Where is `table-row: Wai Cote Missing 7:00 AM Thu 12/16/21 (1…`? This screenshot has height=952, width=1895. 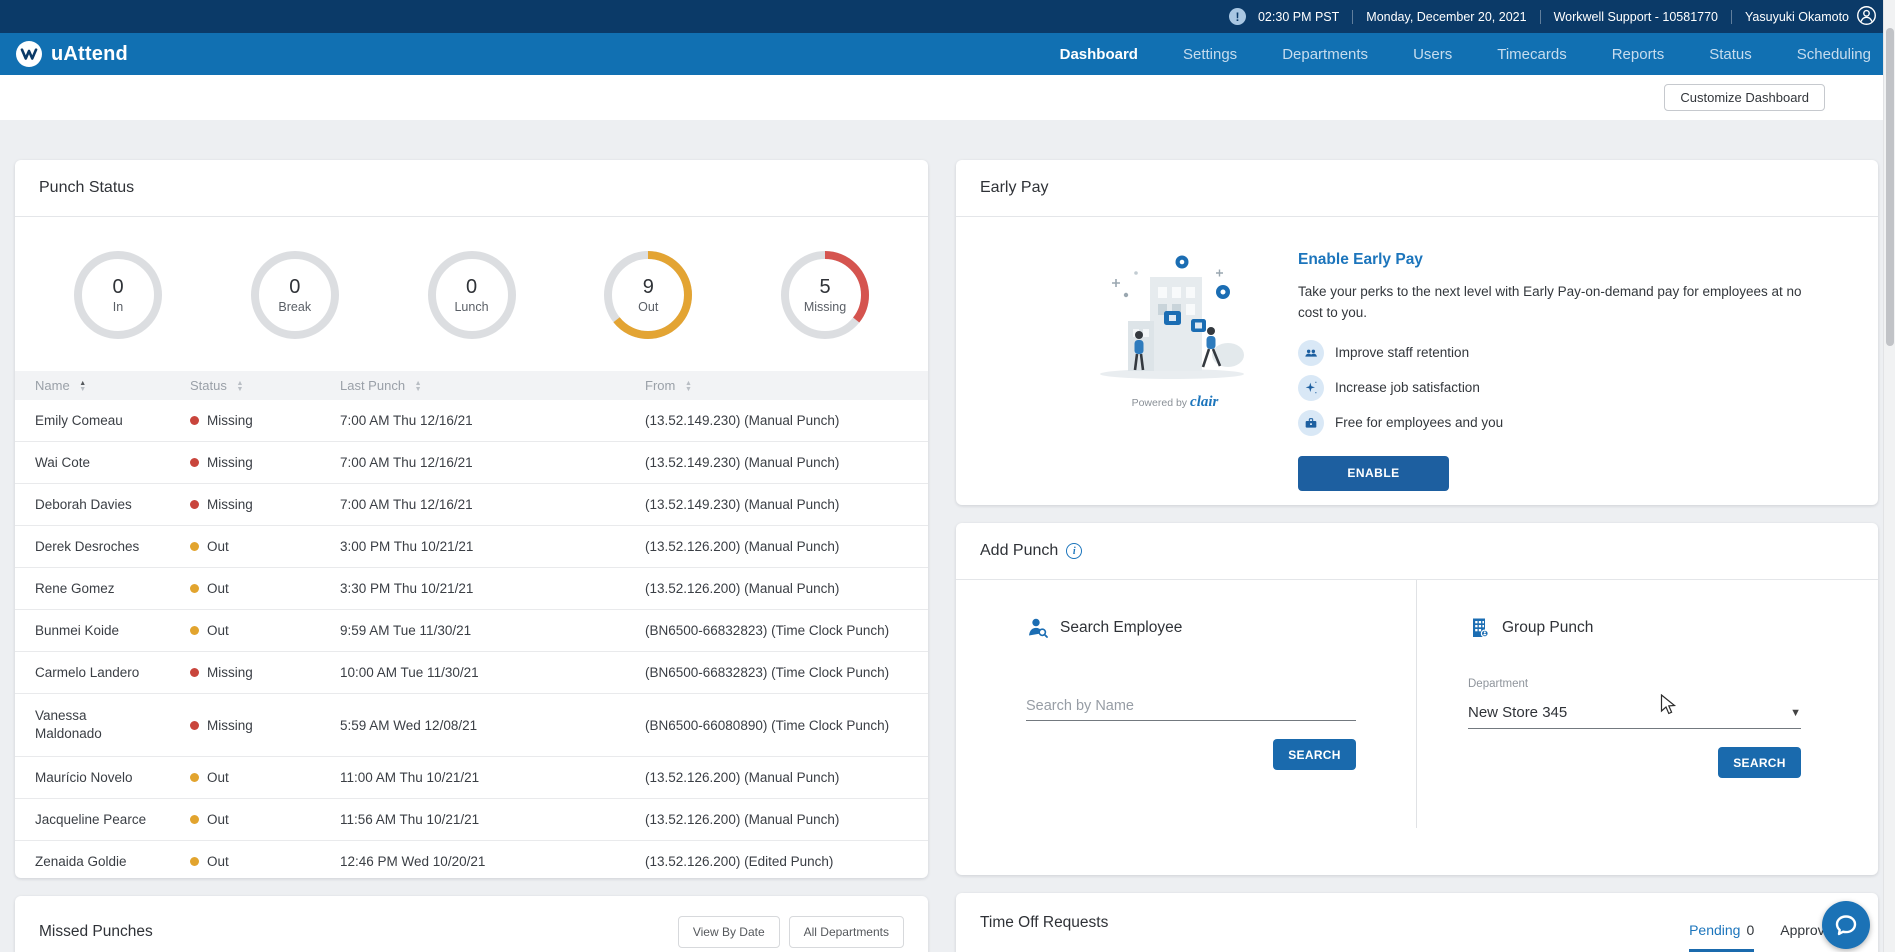
table-row: Wai Cote Missing 7:00 AM Thu 12/16/21 (1… is located at coordinates (471, 462).